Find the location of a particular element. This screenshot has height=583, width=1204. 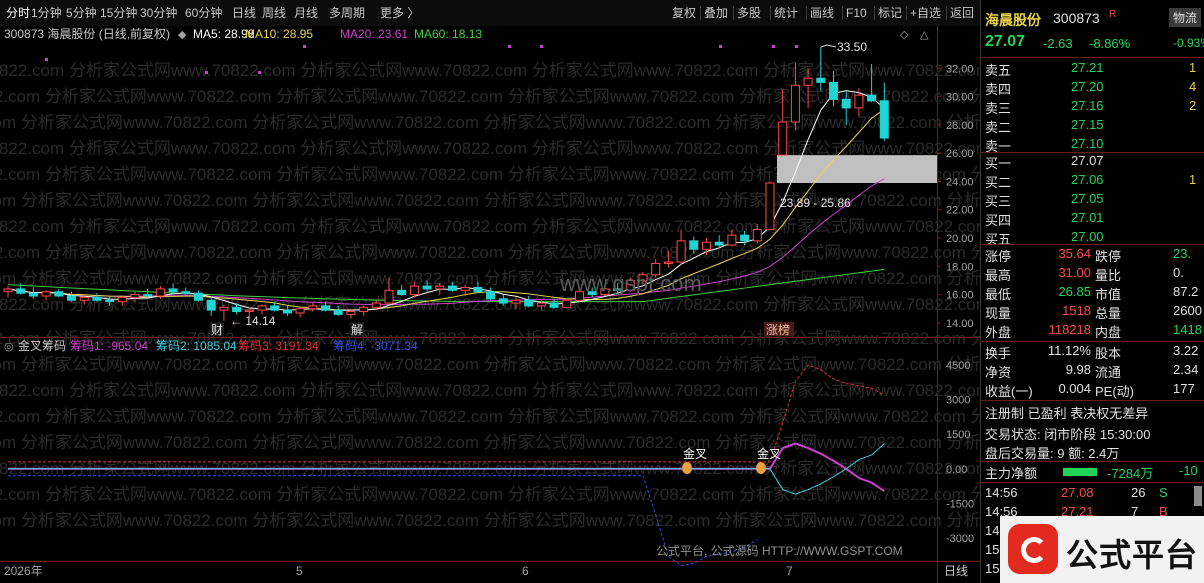

hand-pointer-icon is located at coordinates (761, 468).